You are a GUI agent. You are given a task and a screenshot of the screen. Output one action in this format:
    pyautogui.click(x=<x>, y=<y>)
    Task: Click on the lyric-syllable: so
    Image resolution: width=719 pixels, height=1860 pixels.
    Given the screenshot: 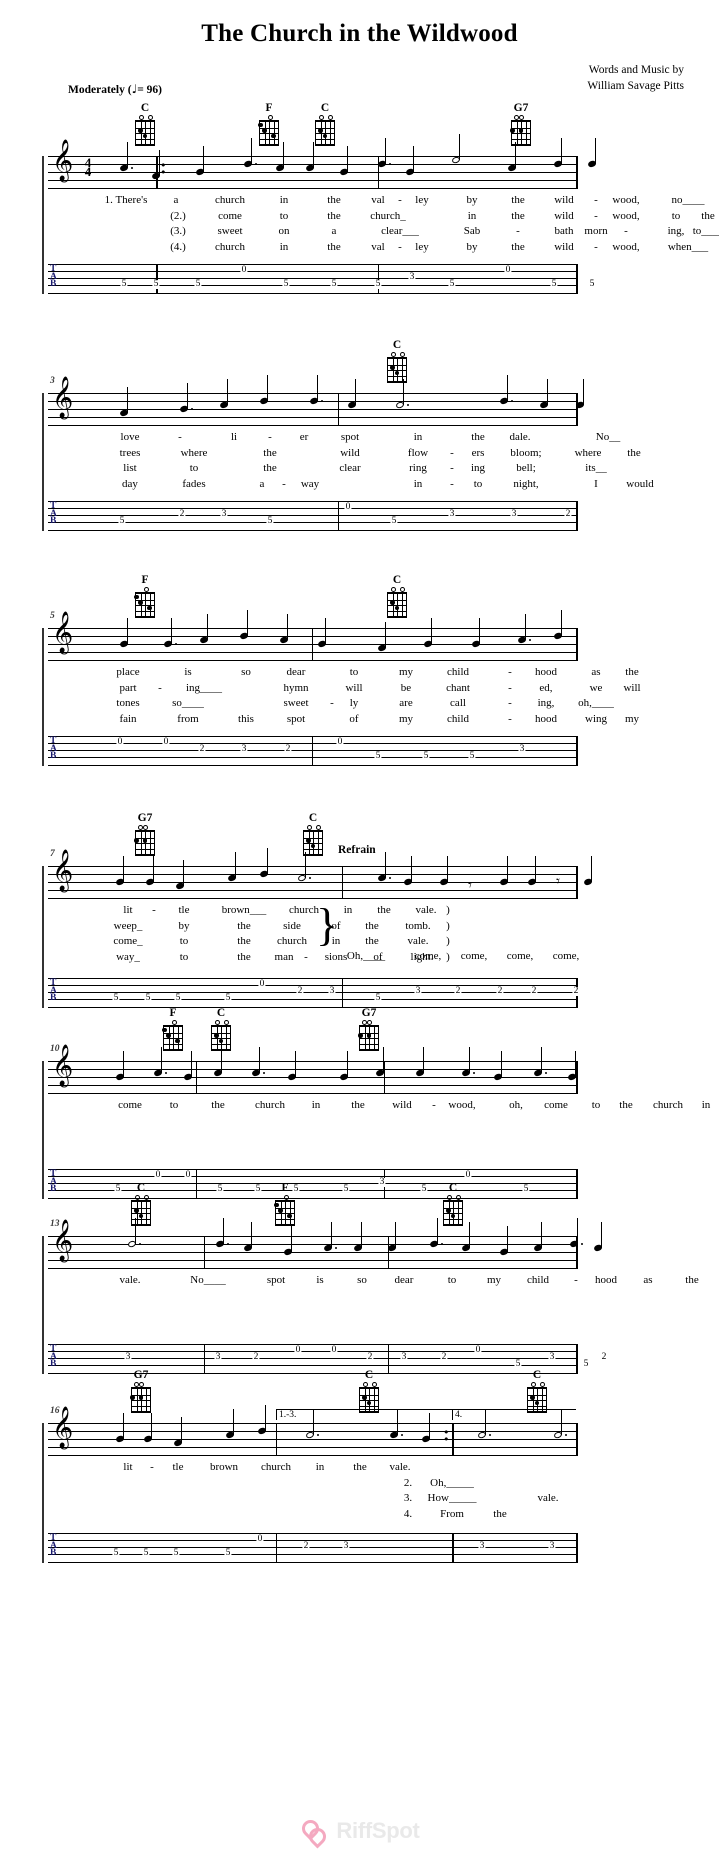 What is the action you would take?
    pyautogui.click(x=362, y=1280)
    